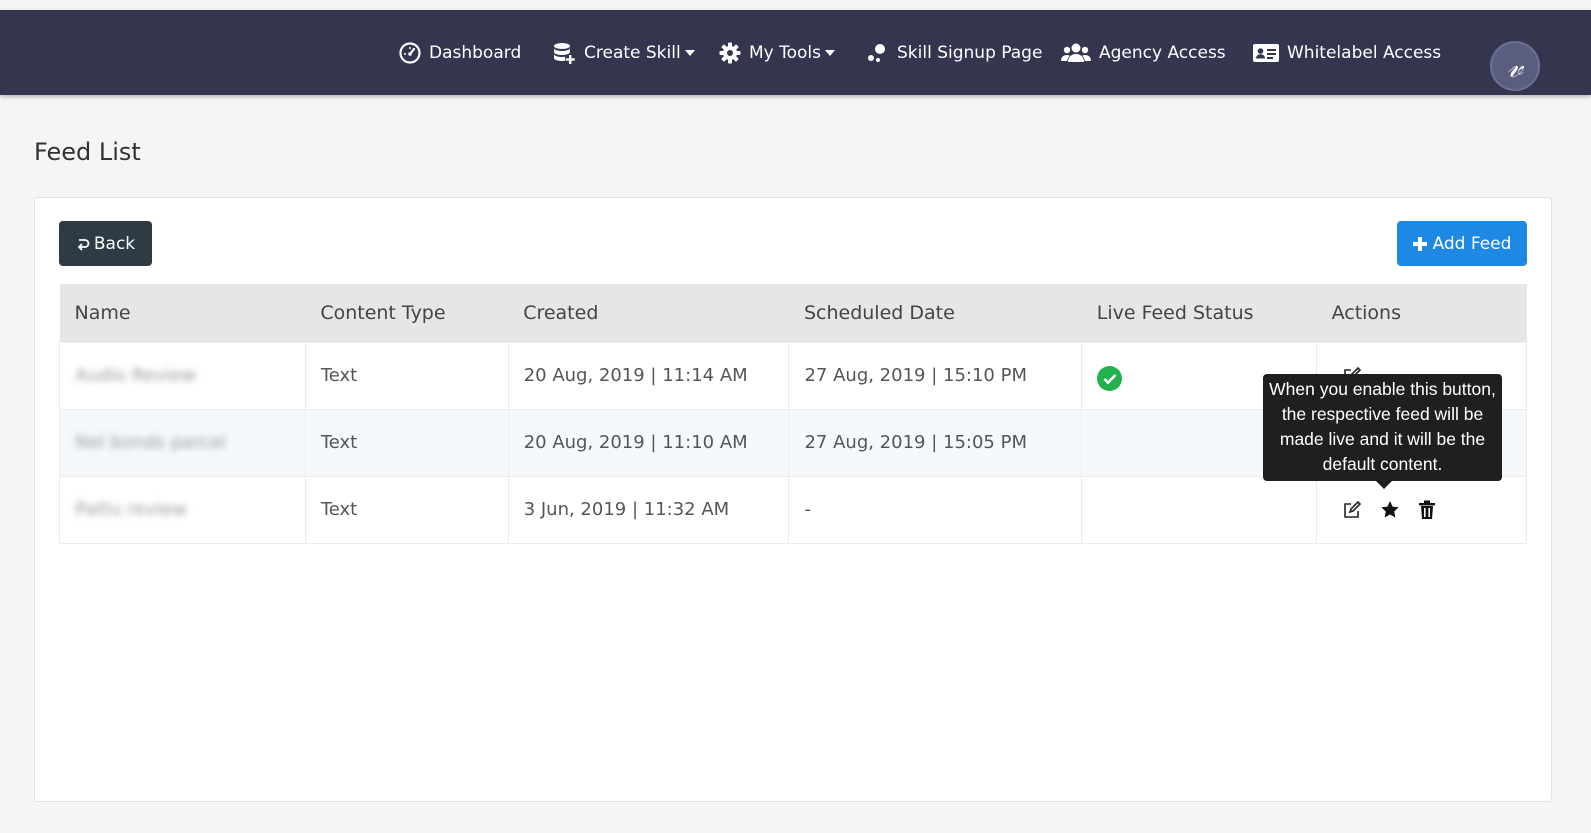  I want to click on users-icon, so click(1076, 52).